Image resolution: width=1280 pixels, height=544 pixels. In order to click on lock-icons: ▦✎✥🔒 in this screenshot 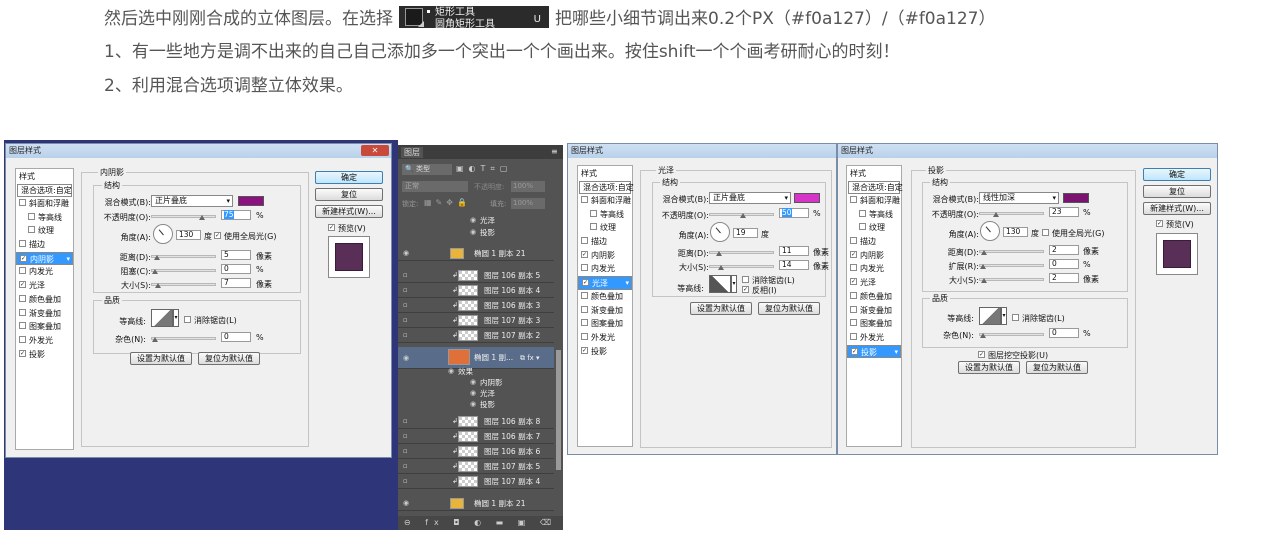, I will do `click(447, 202)`.